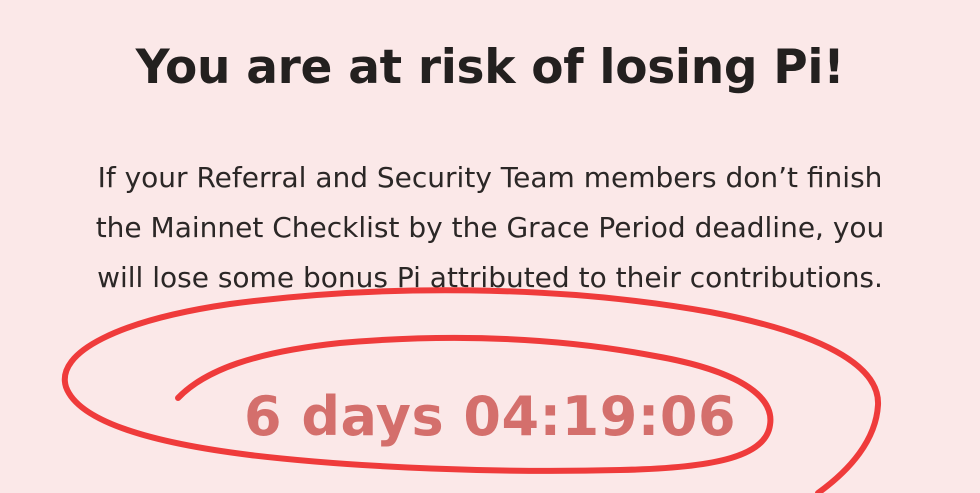  Describe the element at coordinates (490, 416) in the screenshot. I see `grace-period-countdown: 6 days 04:19:06` at that location.